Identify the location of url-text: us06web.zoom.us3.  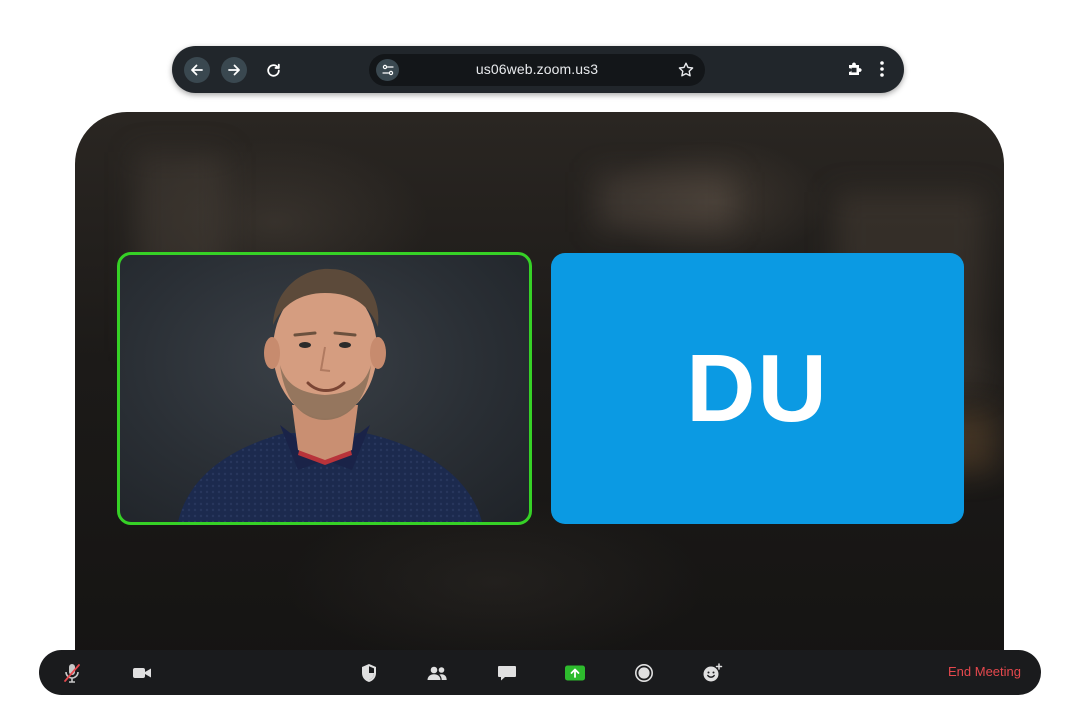
(537, 69).